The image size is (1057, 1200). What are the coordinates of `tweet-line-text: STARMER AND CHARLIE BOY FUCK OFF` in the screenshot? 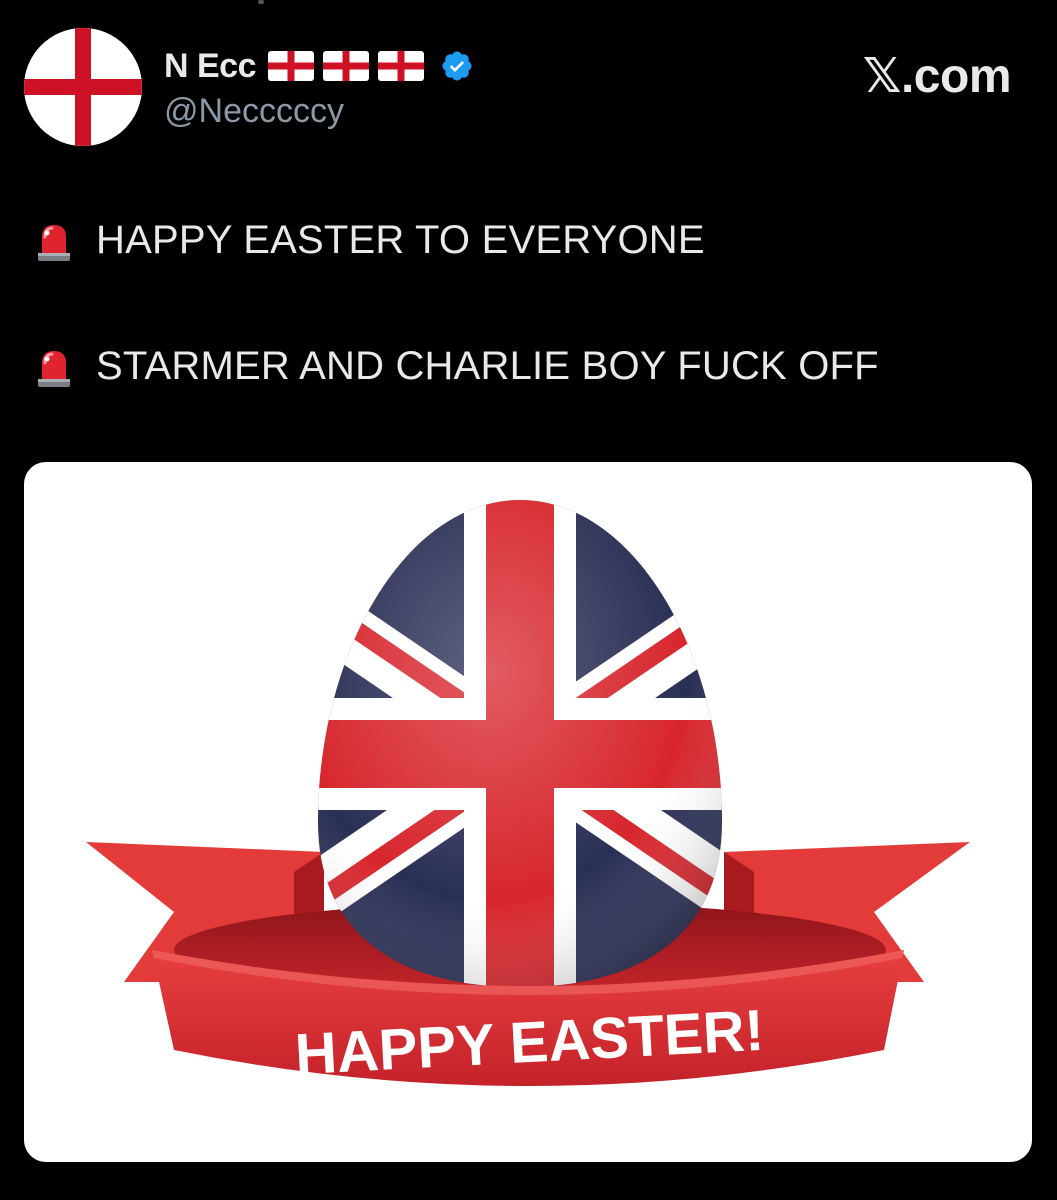 It's located at (487, 366).